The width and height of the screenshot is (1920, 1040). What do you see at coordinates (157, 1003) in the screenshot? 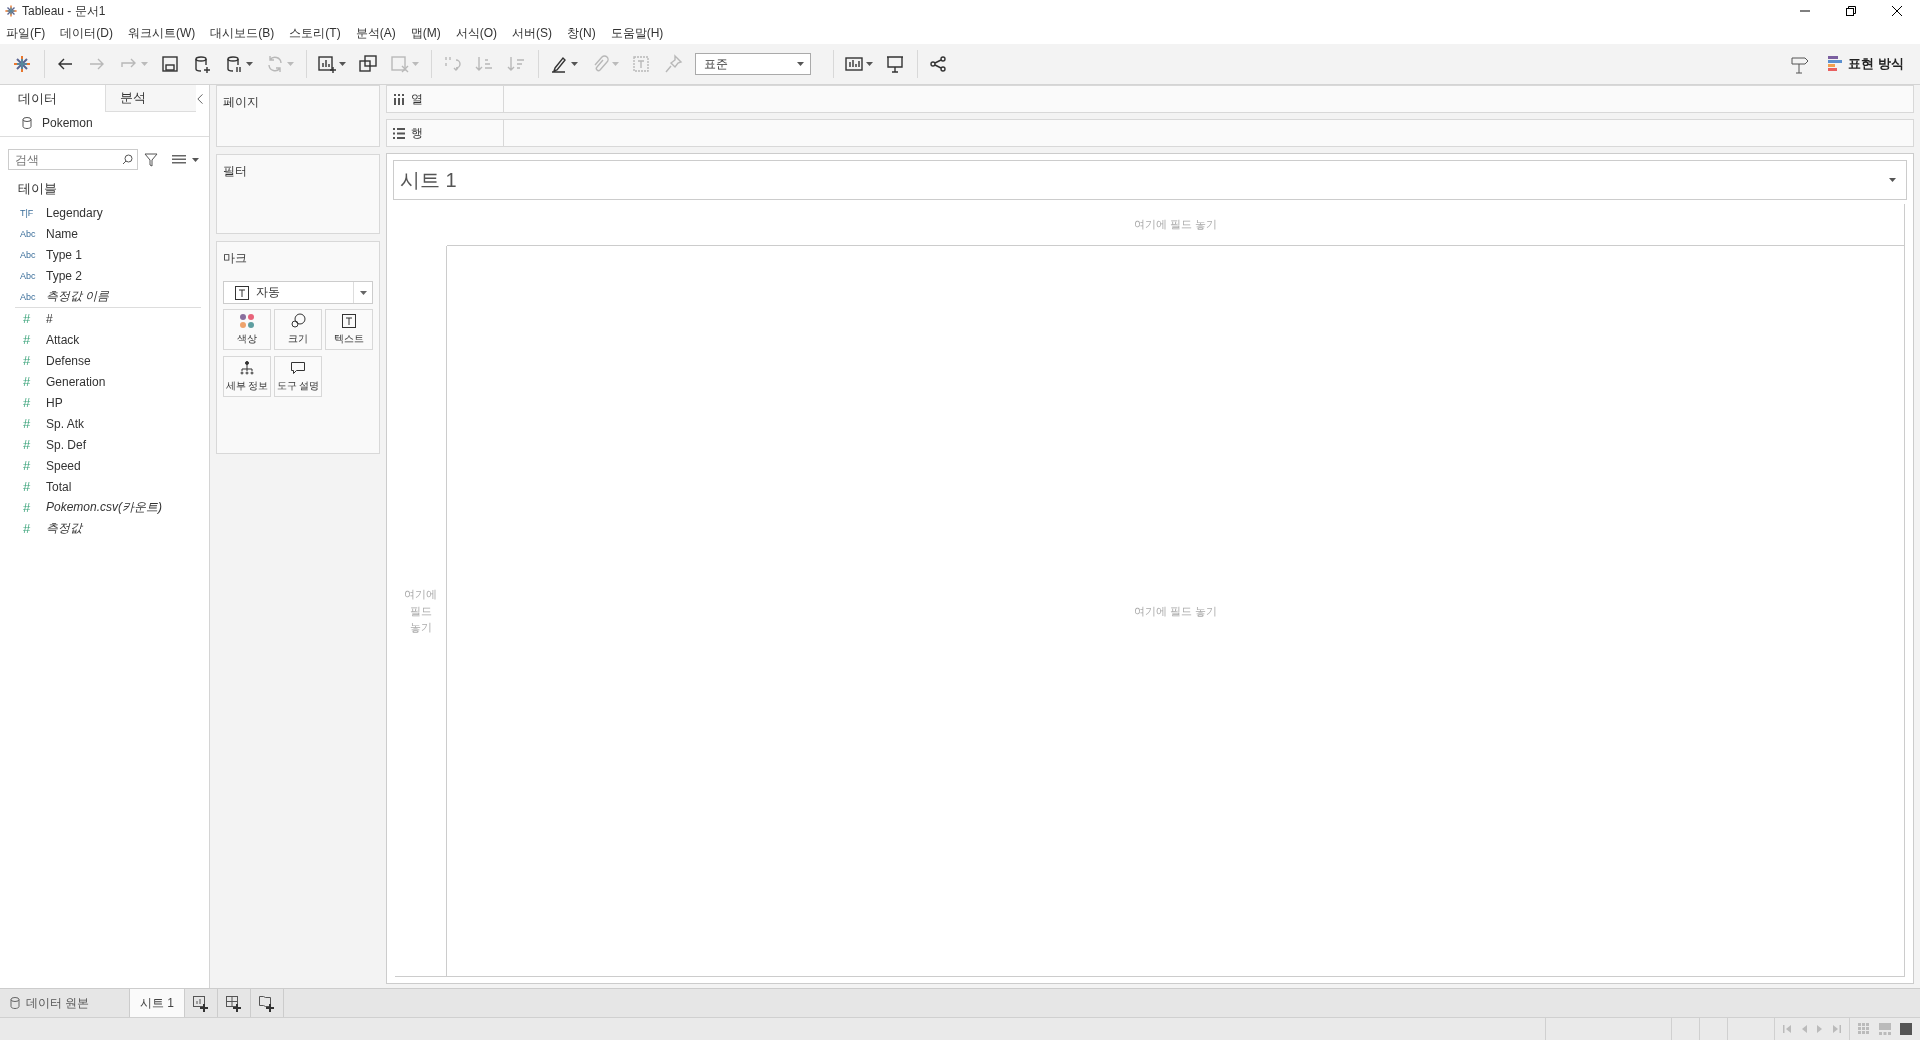
I see `sheet-tab: 시트 1` at bounding box center [157, 1003].